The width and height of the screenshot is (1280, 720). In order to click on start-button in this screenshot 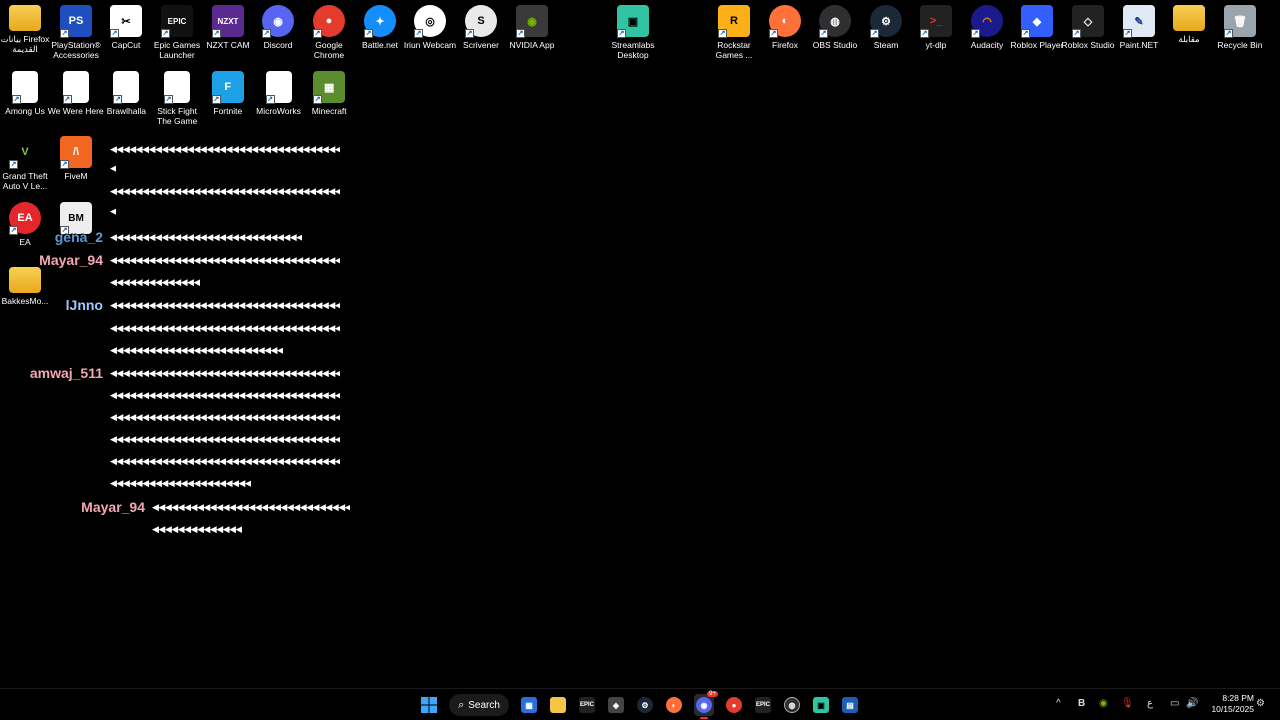, I will do `click(429, 705)`.